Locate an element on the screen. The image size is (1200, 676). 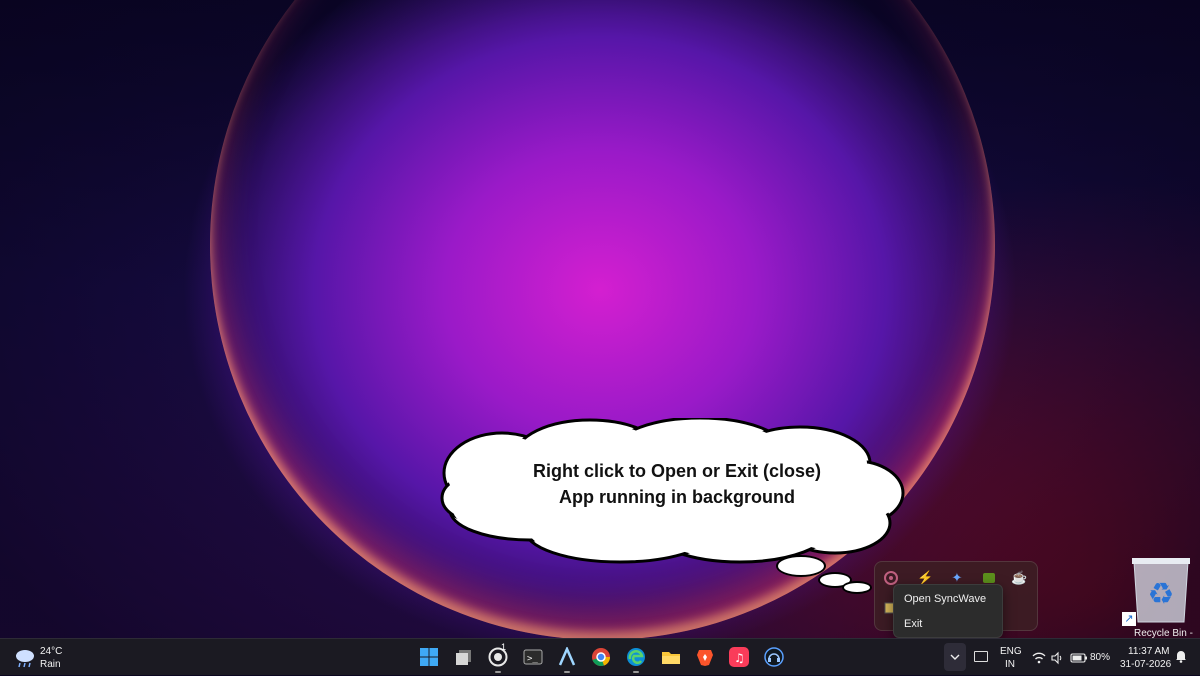
music-icon: ♫ is located at coordinates (739, 657).